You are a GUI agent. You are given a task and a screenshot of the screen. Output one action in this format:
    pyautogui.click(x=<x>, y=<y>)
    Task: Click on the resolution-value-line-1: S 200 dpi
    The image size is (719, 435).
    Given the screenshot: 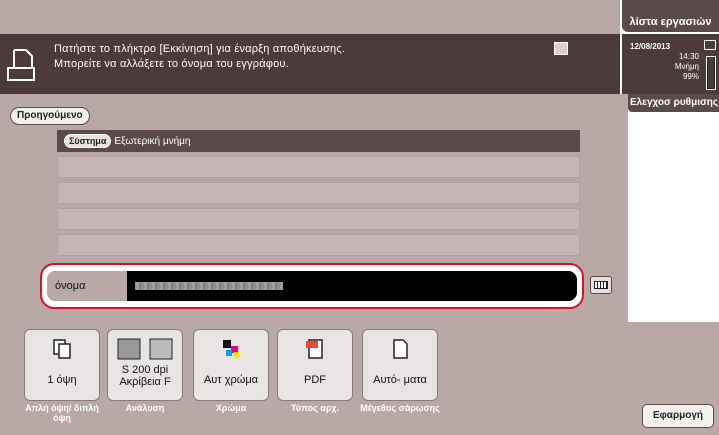 What is the action you would take?
    pyautogui.click(x=145, y=370)
    